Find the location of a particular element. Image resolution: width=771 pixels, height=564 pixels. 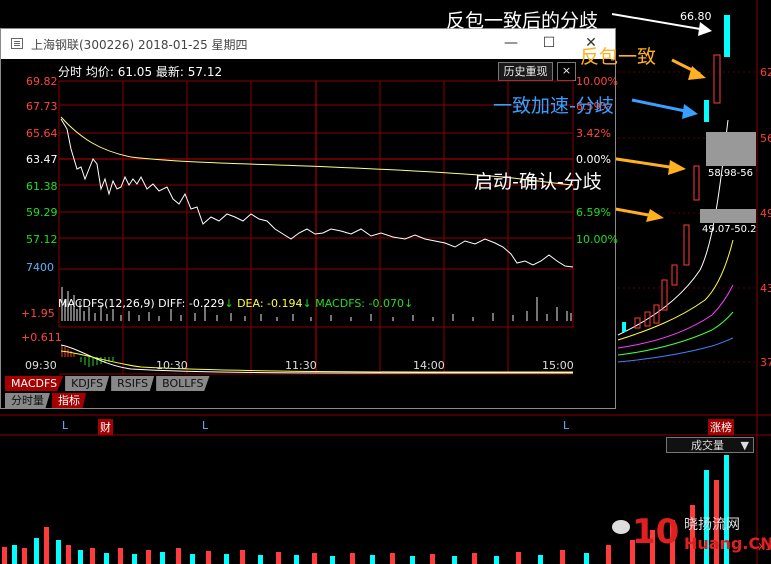

macd-title: MACDFS(12,26,9) is located at coordinates (106, 303).